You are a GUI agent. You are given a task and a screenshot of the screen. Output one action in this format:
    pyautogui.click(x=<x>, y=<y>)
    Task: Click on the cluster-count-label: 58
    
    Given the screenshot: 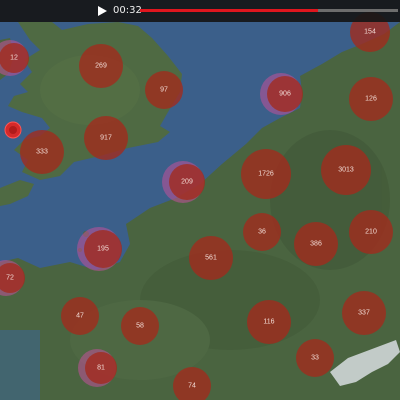 What is the action you would take?
    pyautogui.click(x=140, y=326)
    